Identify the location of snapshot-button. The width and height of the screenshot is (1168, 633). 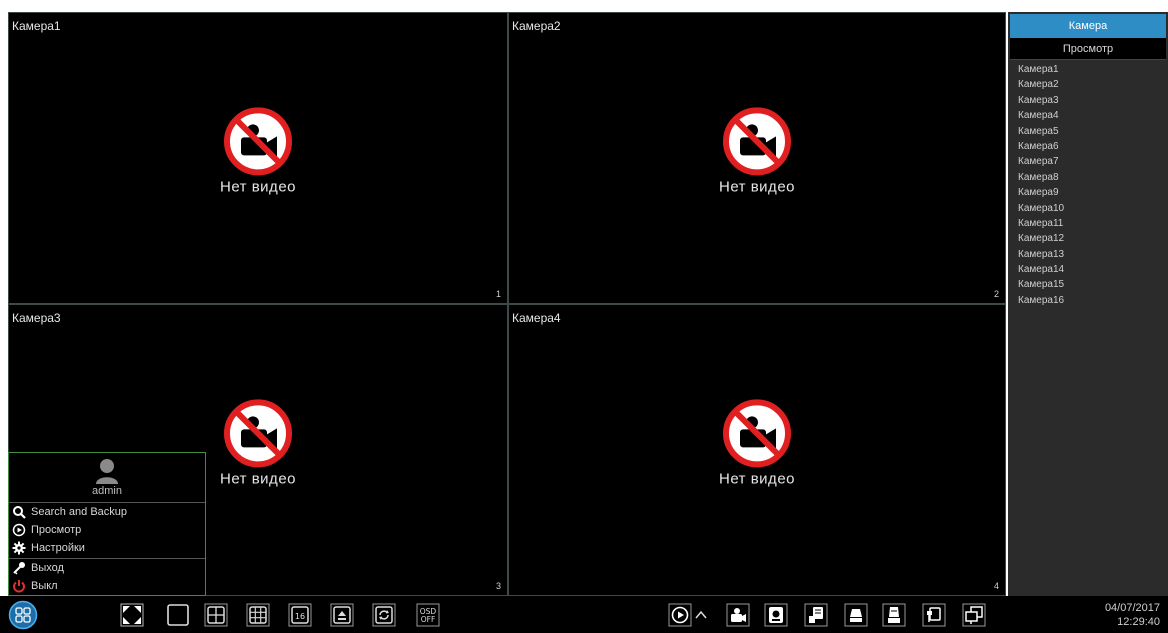
(776, 615).